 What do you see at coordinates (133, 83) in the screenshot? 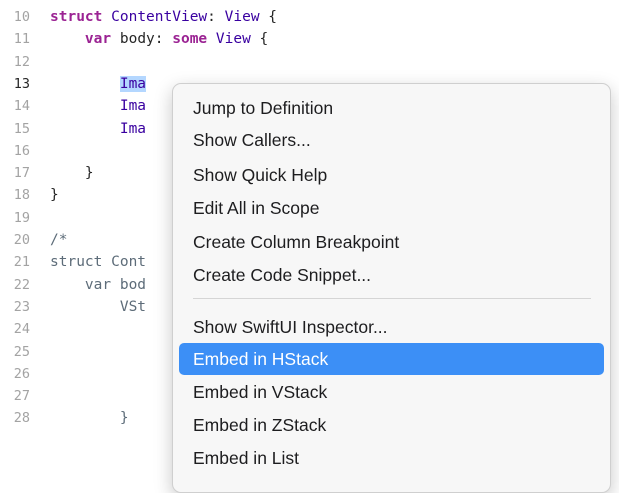
I see `selected-token: Ima` at bounding box center [133, 83].